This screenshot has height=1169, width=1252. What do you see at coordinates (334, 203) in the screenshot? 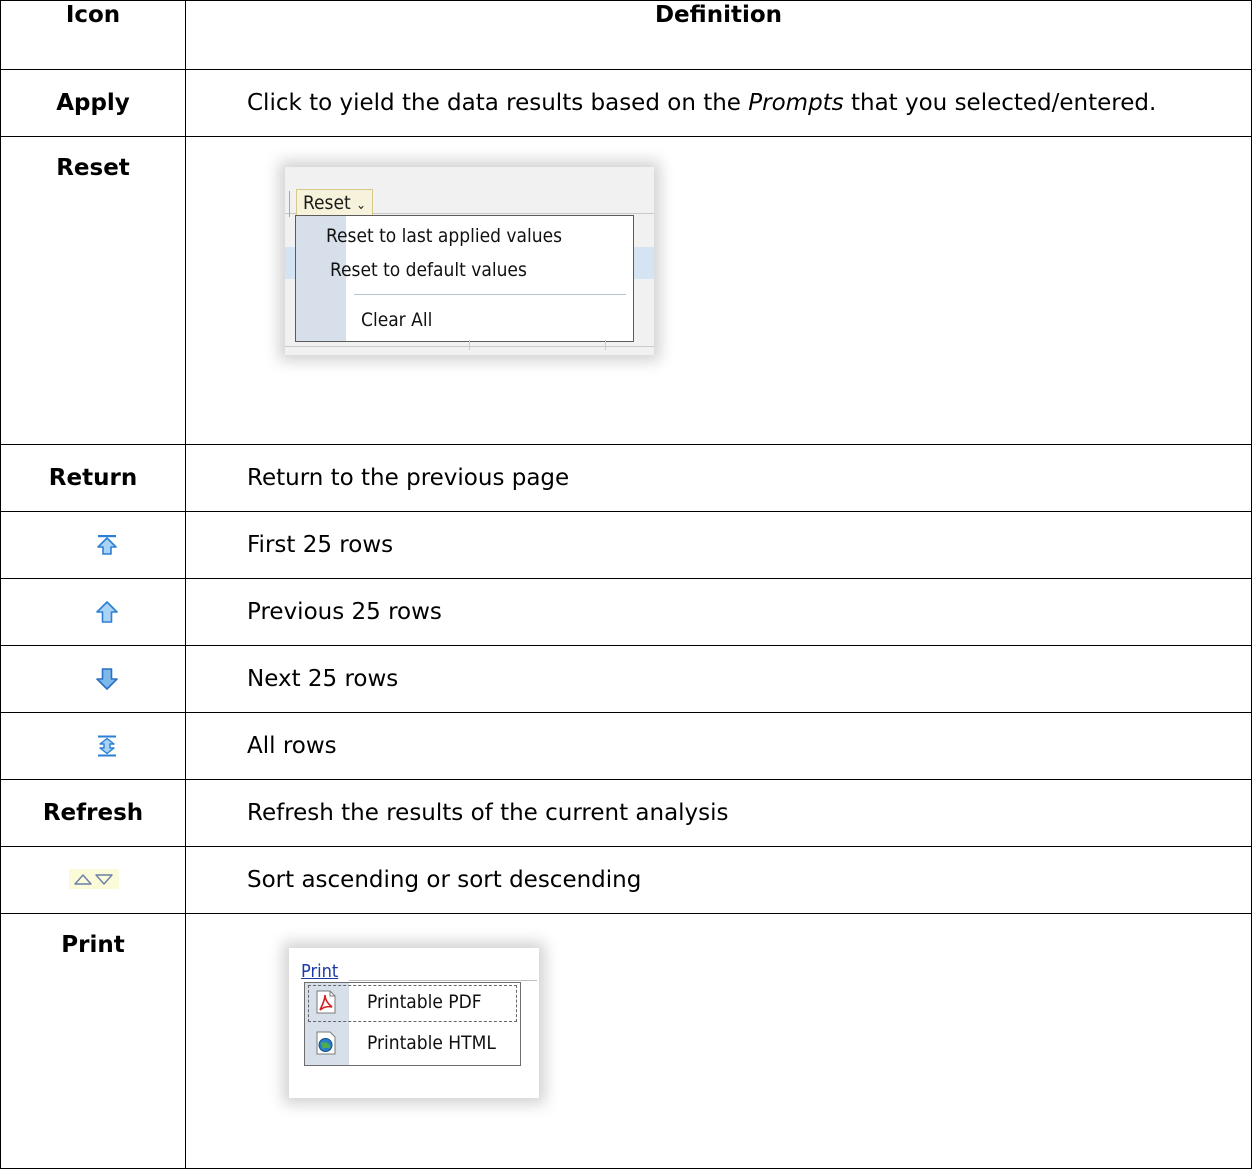
I see `reset-dropdown-button: Reset ⌄` at bounding box center [334, 203].